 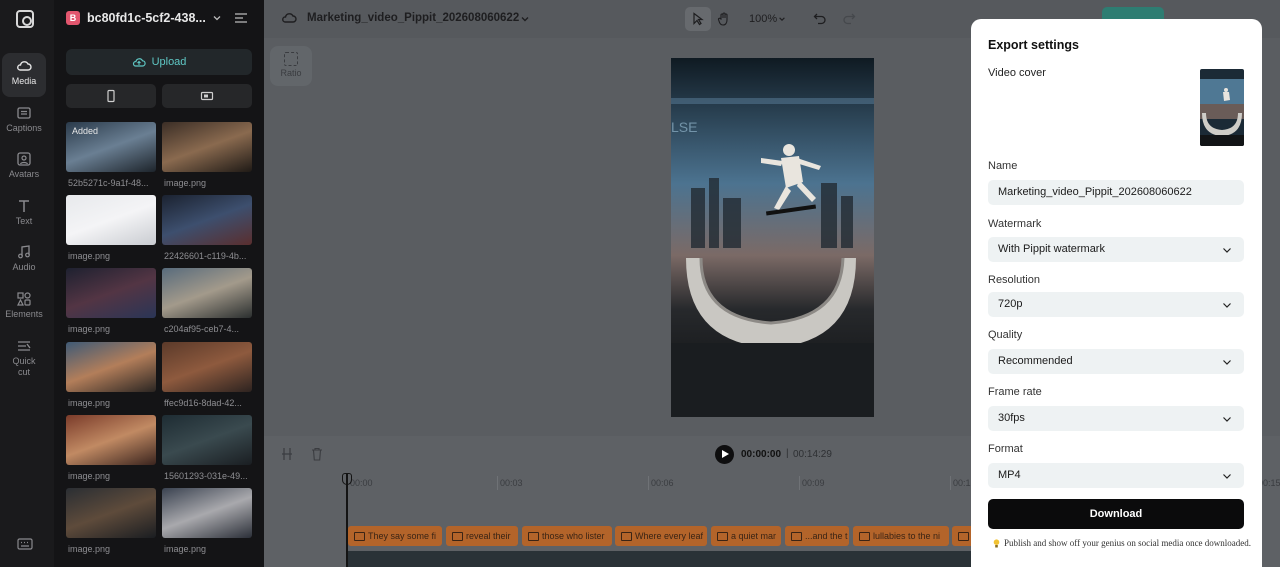 I want to click on select-tool-button, so click(x=698, y=19).